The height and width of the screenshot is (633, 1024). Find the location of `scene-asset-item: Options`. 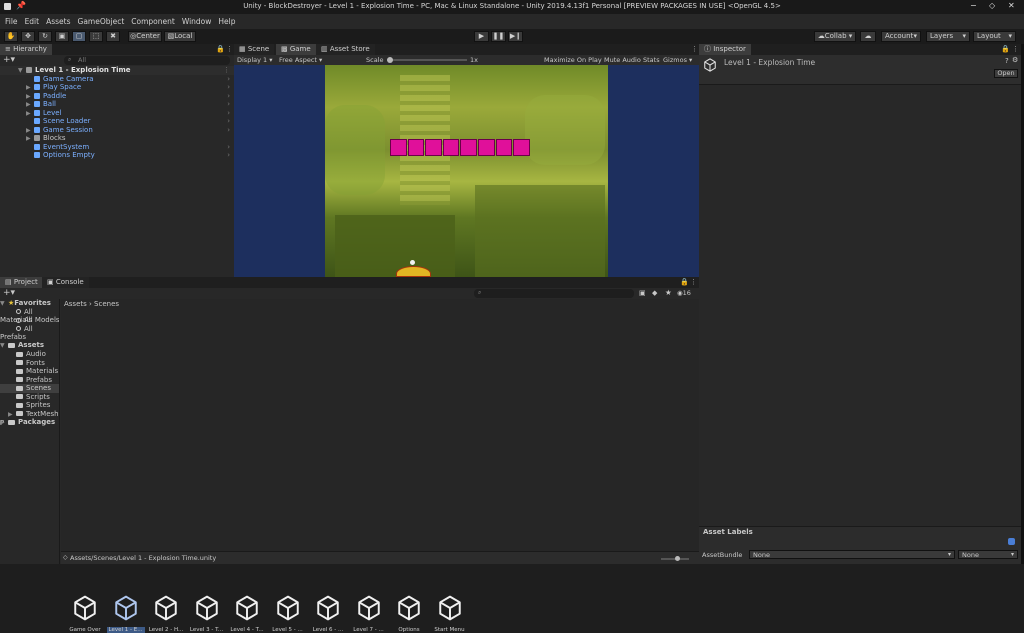

scene-asset-item: Options is located at coordinates (409, 614).